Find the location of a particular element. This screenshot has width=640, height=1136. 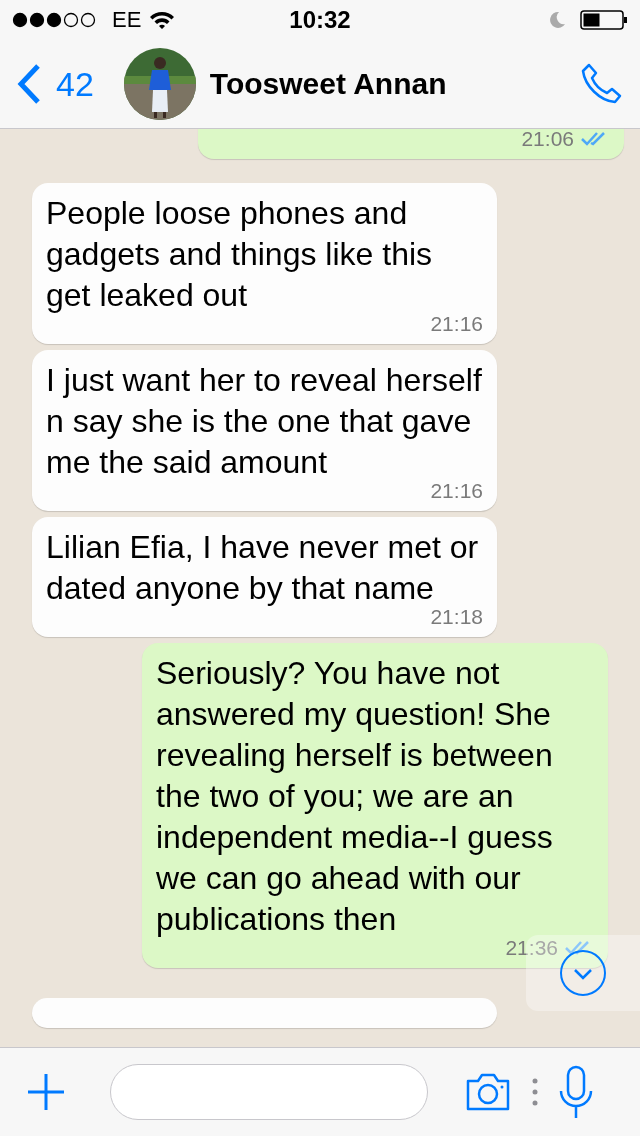

message-time: 21:36 is located at coordinates (531, 948).